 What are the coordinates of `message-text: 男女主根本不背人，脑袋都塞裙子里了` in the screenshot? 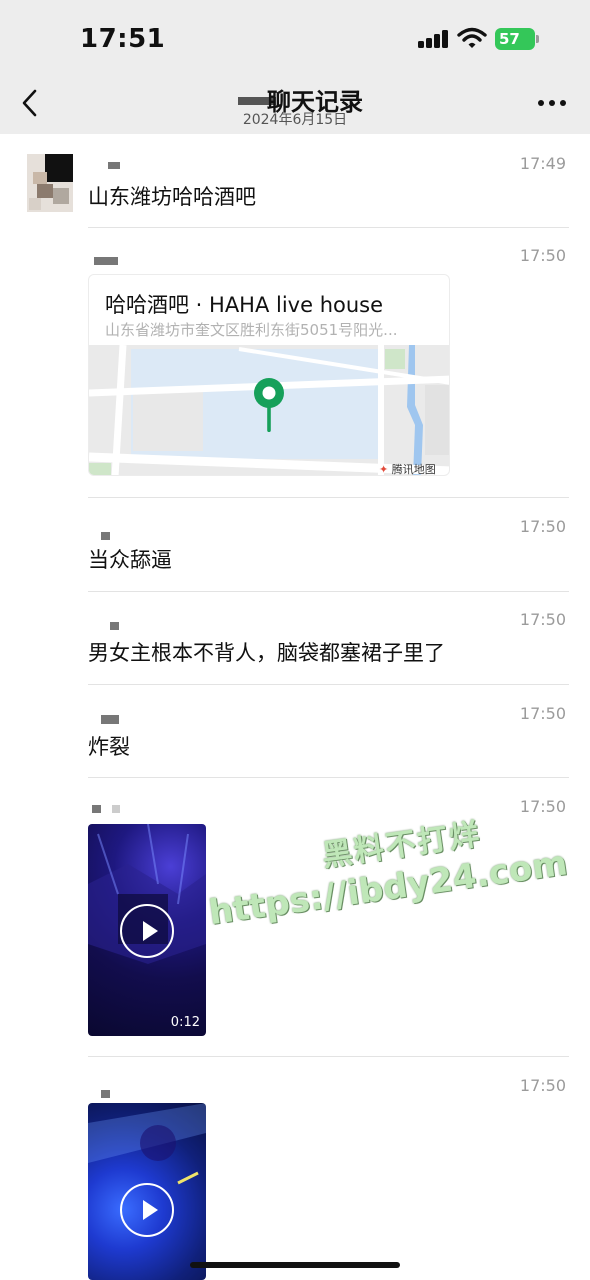 It's located at (266, 653).